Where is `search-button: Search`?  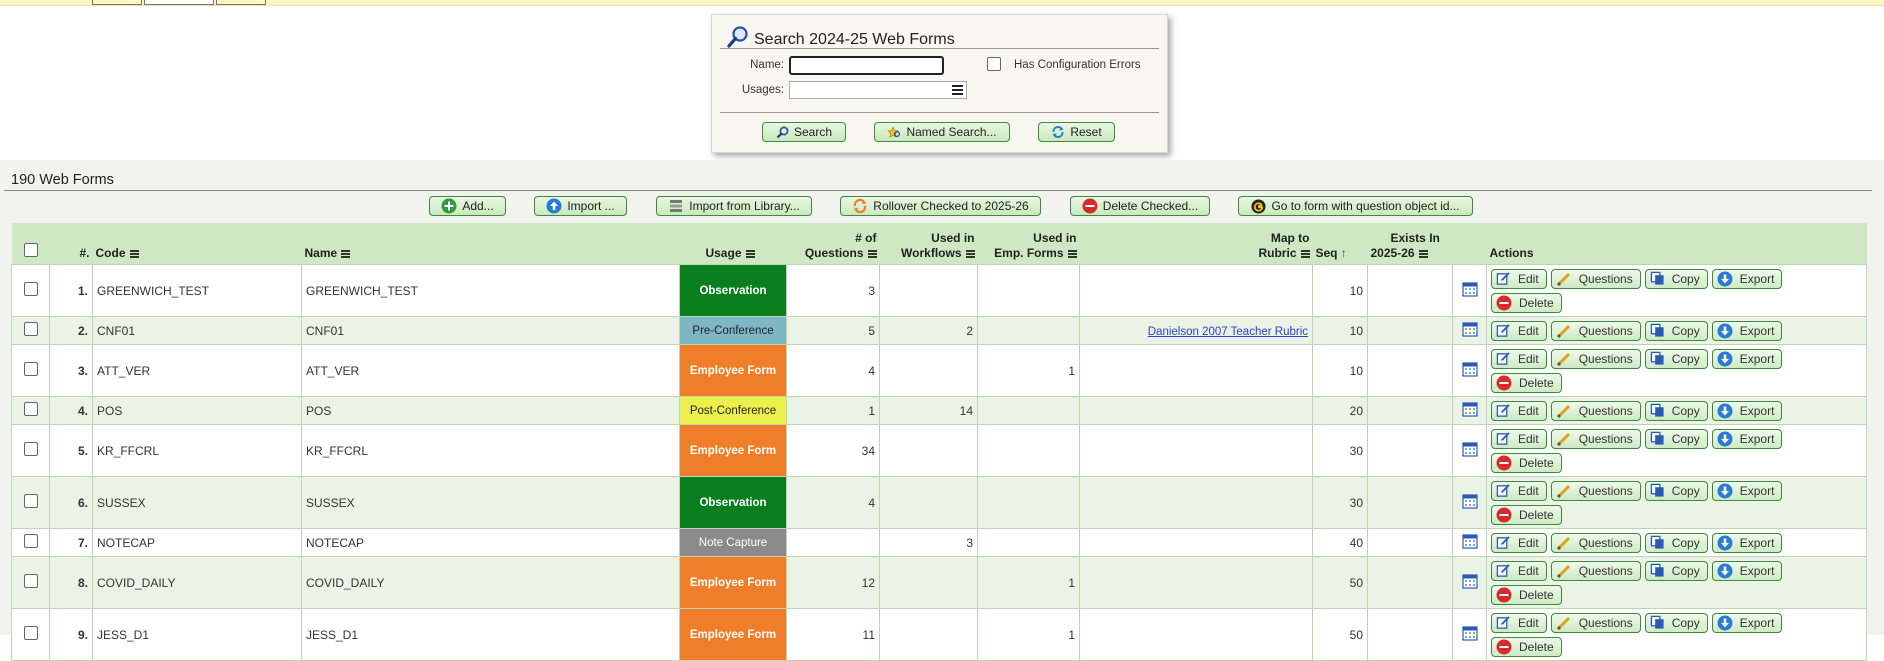 search-button: Search is located at coordinates (804, 132).